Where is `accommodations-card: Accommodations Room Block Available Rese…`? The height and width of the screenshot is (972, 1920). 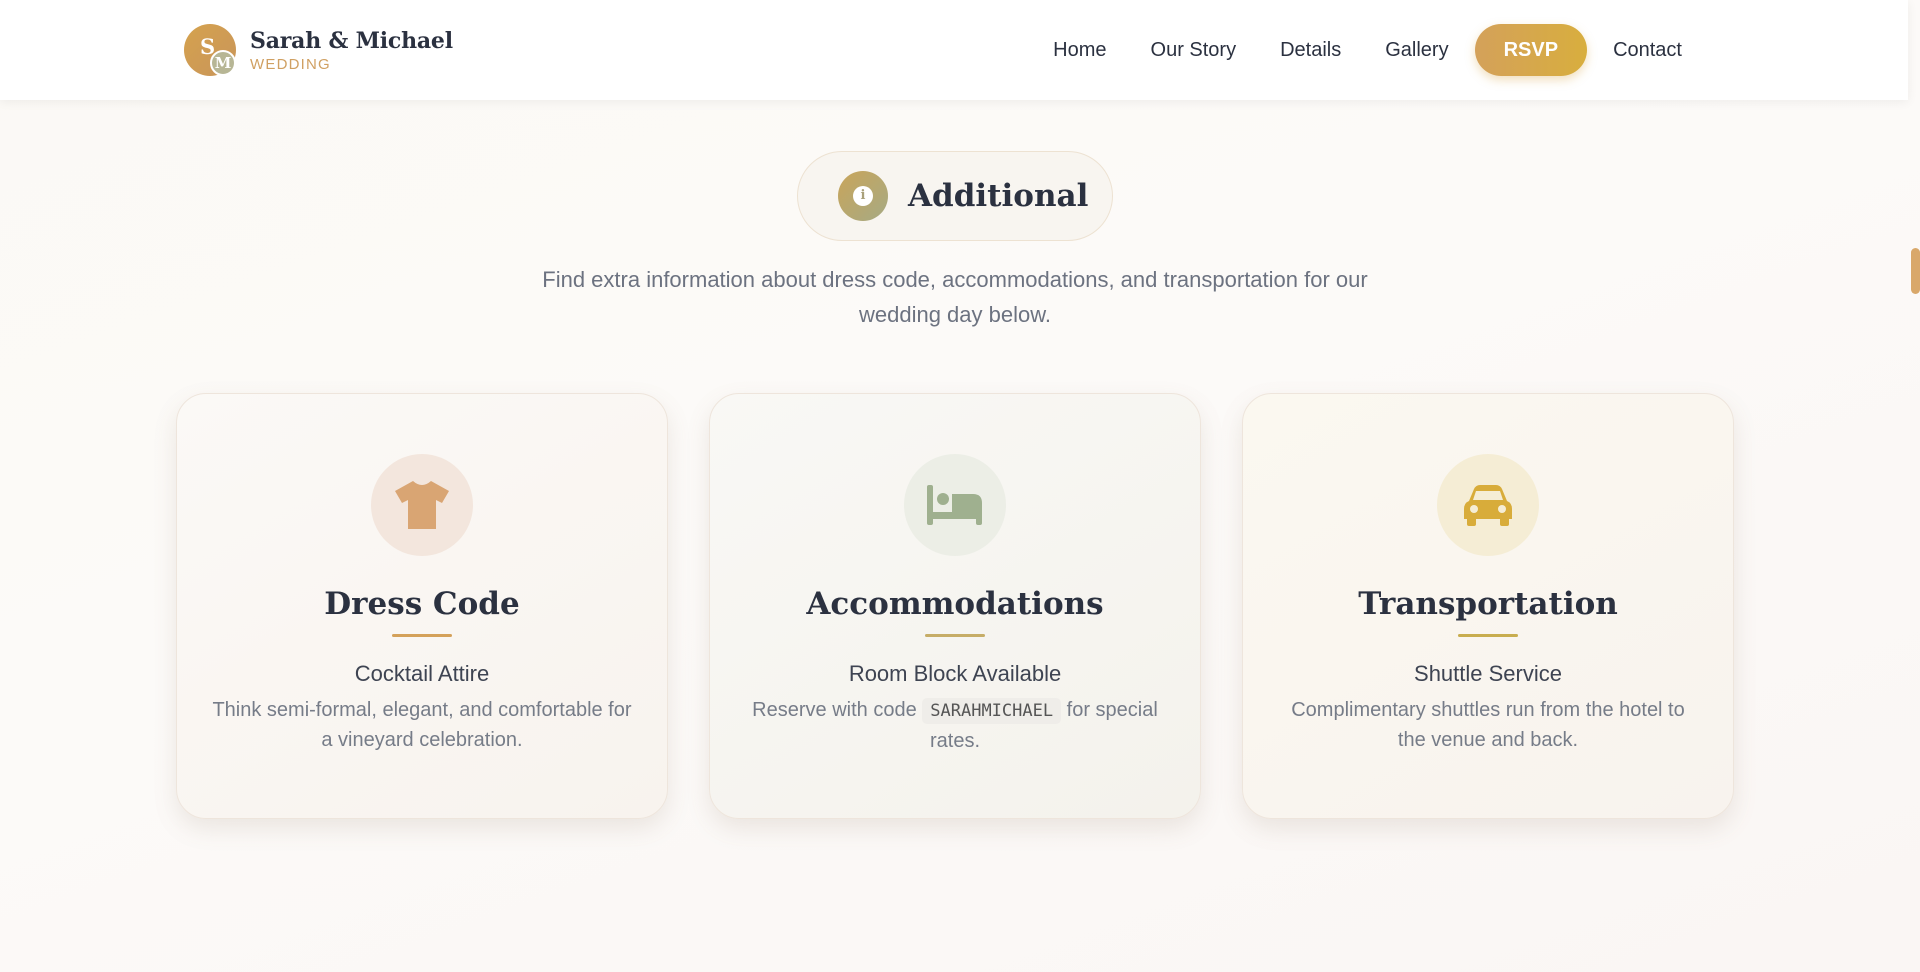 accommodations-card: Accommodations Room Block Available Rese… is located at coordinates (955, 606).